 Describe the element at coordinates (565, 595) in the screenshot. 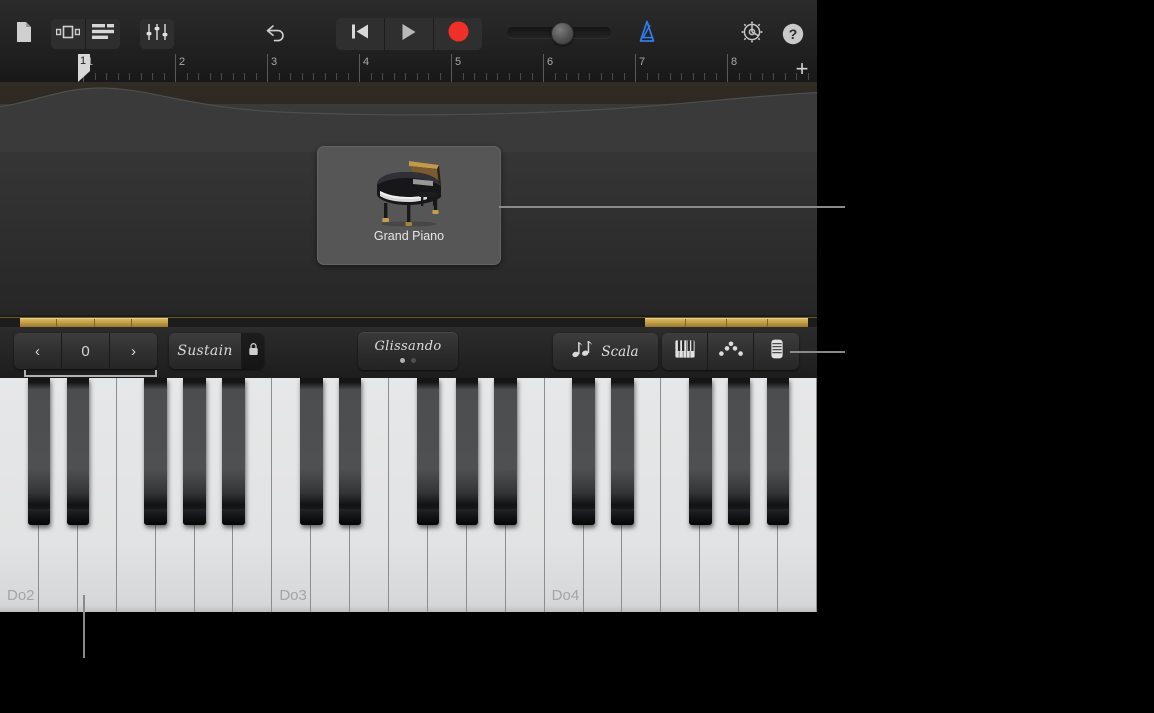

I see `white-key-label: Do4` at that location.